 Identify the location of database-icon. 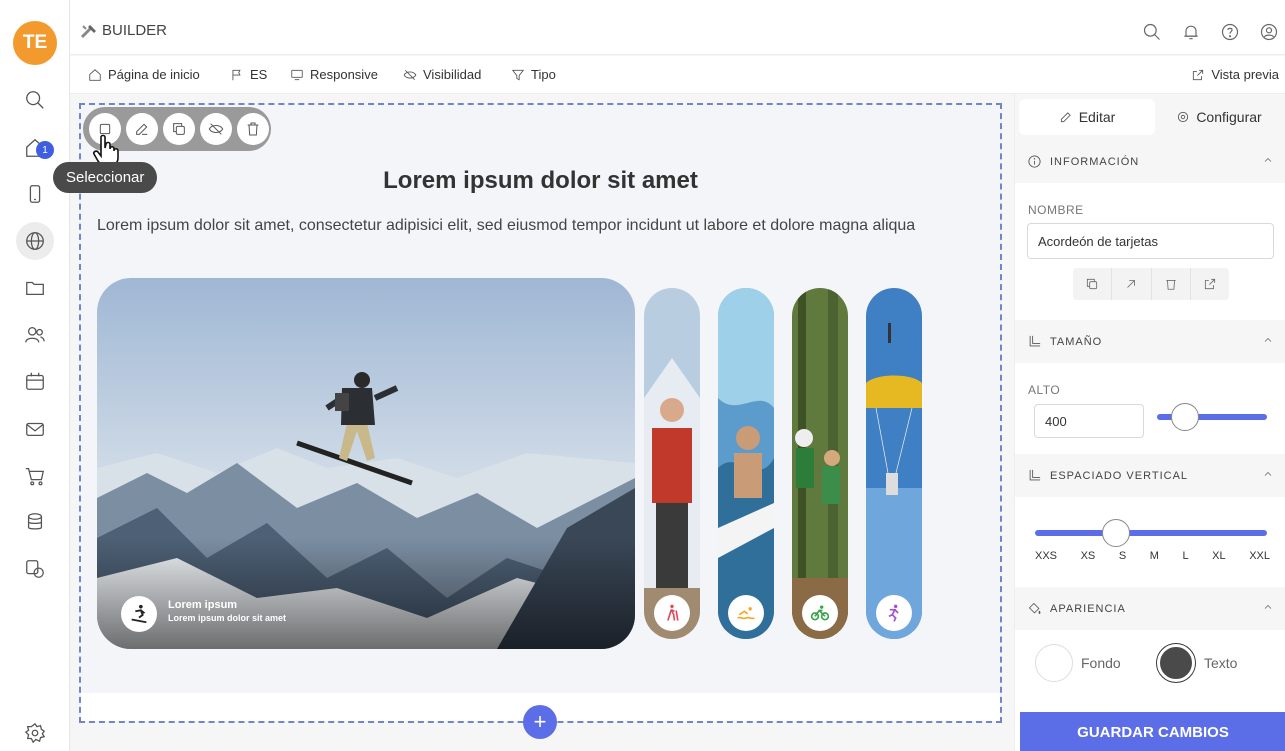
(35, 522).